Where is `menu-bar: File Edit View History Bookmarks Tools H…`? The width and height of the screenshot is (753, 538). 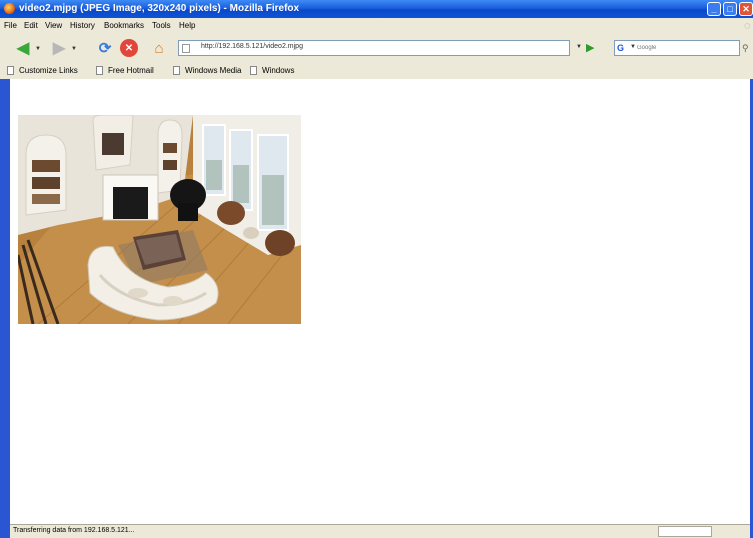 menu-bar: File Edit View History Bookmarks Tools H… is located at coordinates (376, 26).